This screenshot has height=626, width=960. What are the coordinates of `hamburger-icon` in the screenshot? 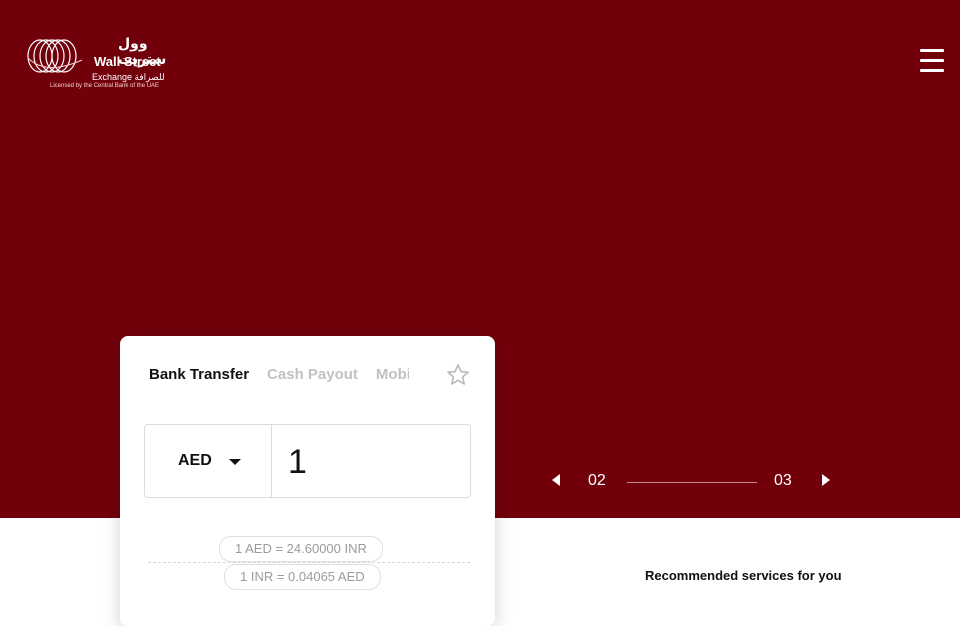 It's located at (932, 61).